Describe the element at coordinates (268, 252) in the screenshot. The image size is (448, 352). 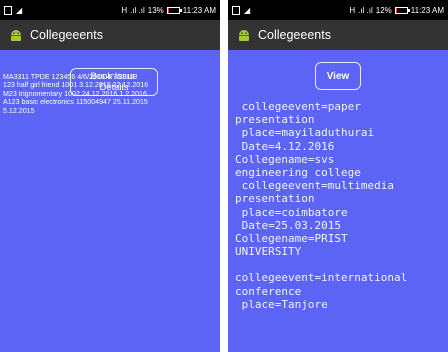
I see `event-line: UNIVERSITY` at that location.